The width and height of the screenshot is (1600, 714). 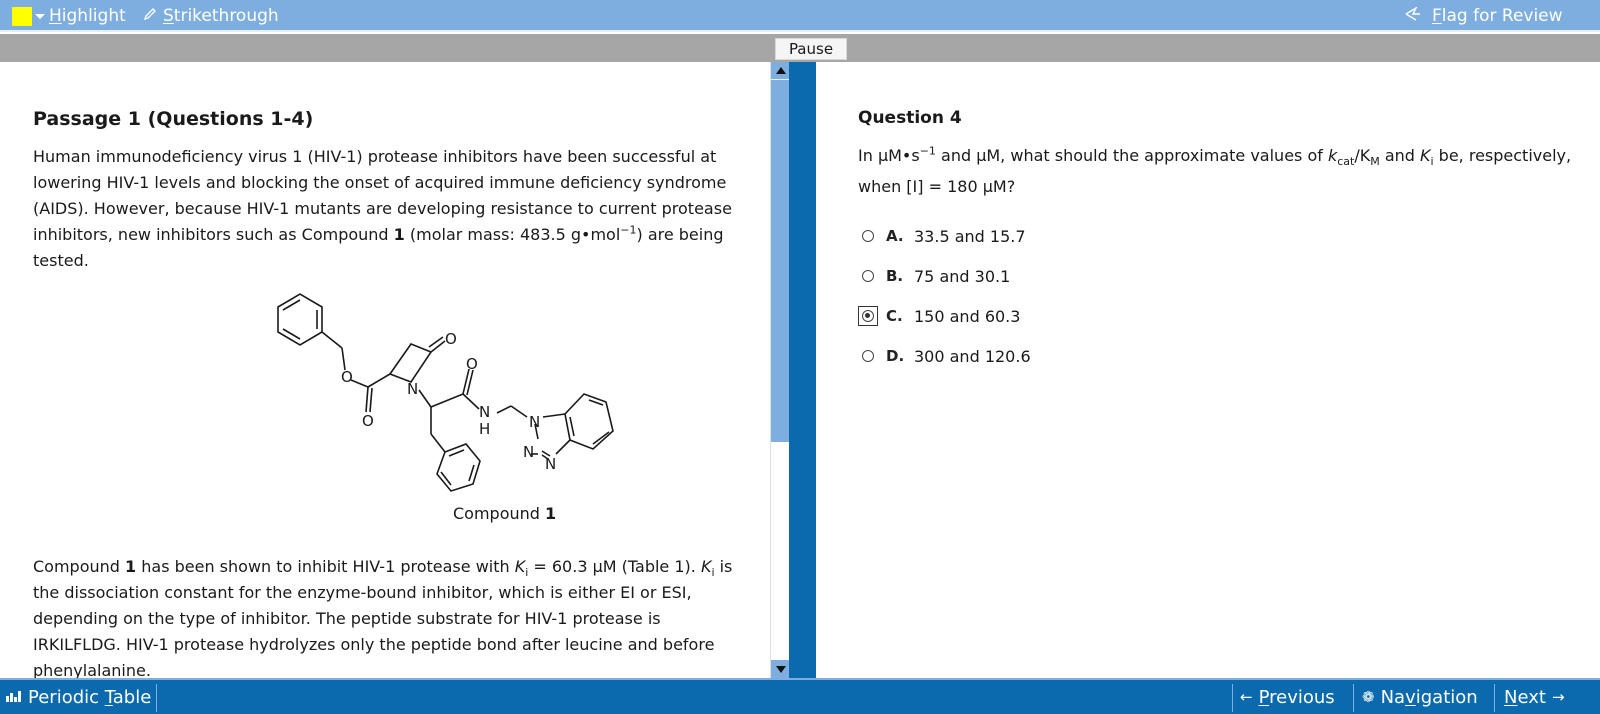 What do you see at coordinates (550, 464) in the screenshot?
I see `atom-N3-triazole: N` at bounding box center [550, 464].